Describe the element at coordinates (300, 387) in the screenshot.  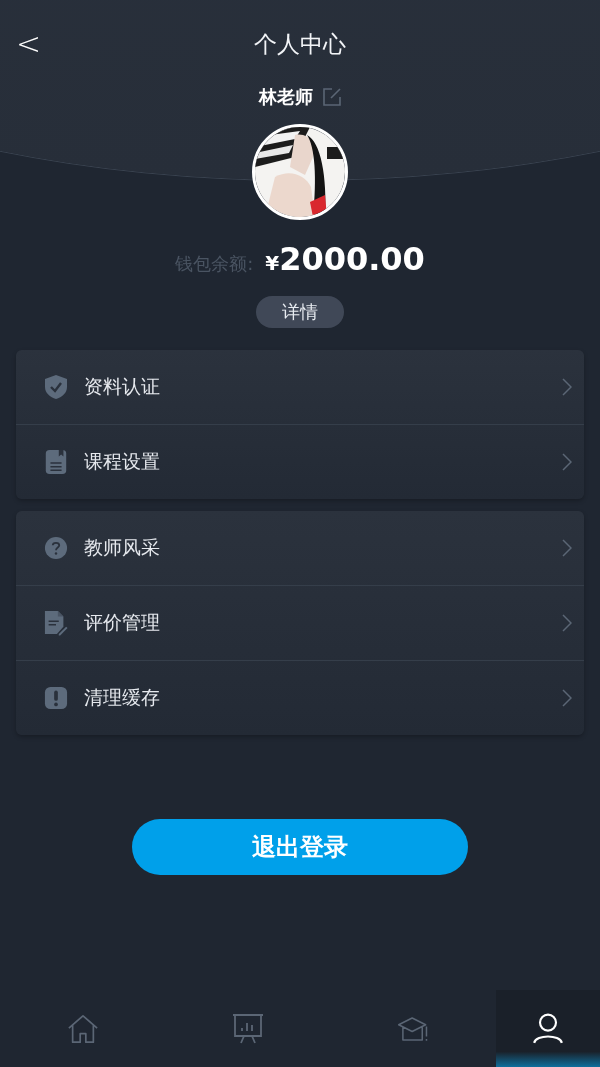
I see `menu-item: 资料认证` at that location.